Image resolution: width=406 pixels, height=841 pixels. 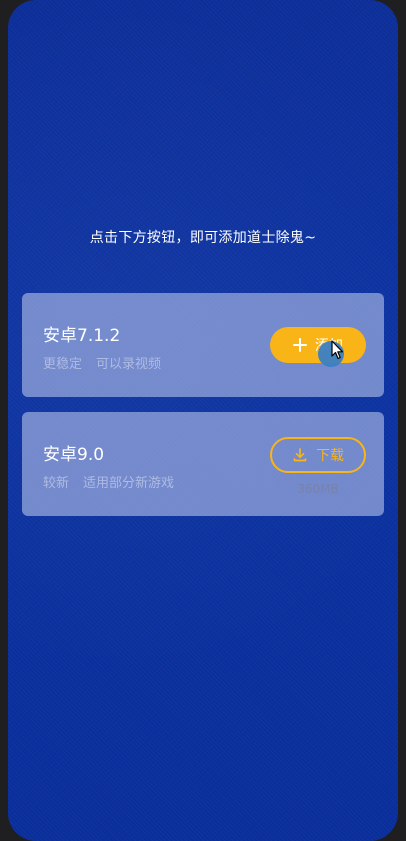 What do you see at coordinates (300, 455) in the screenshot?
I see `download-icon` at bounding box center [300, 455].